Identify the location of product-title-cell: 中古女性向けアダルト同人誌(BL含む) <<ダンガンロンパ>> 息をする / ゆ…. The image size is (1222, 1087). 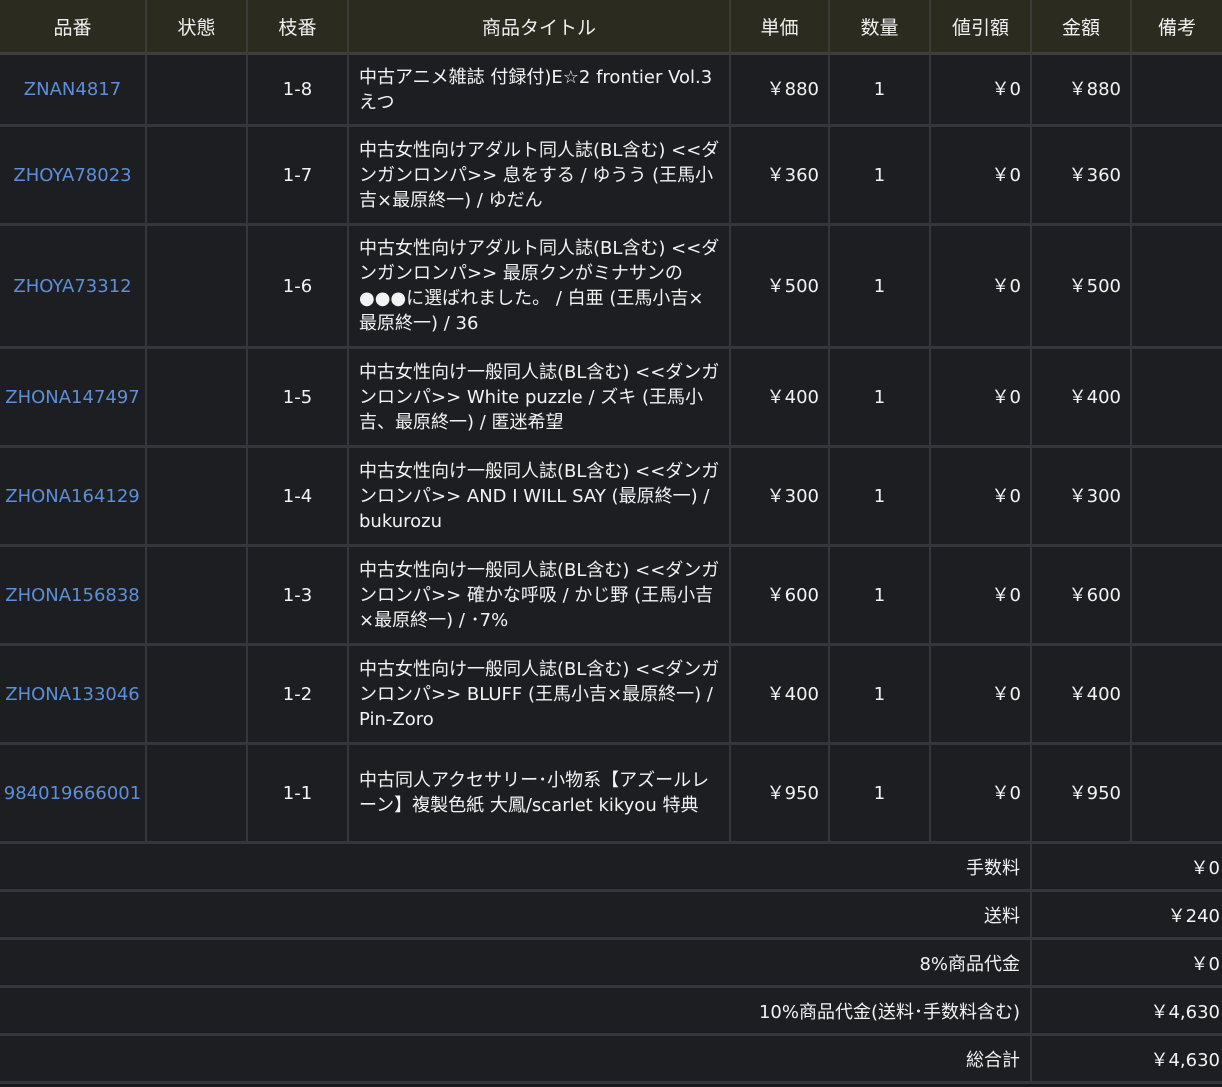
(540, 176).